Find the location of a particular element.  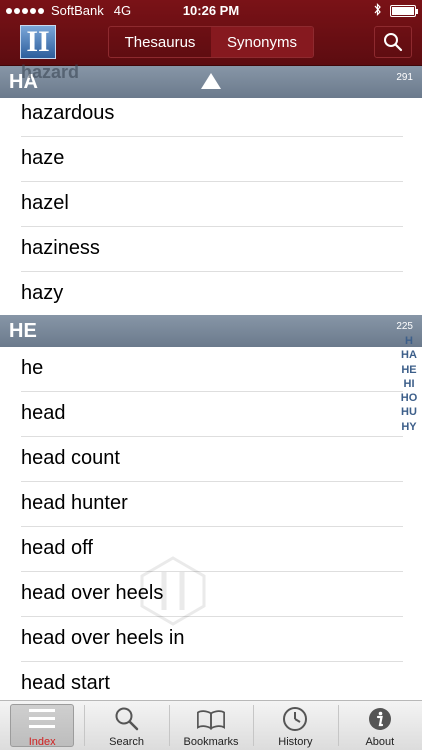

list-item-label: head off is located at coordinates (57, 548).